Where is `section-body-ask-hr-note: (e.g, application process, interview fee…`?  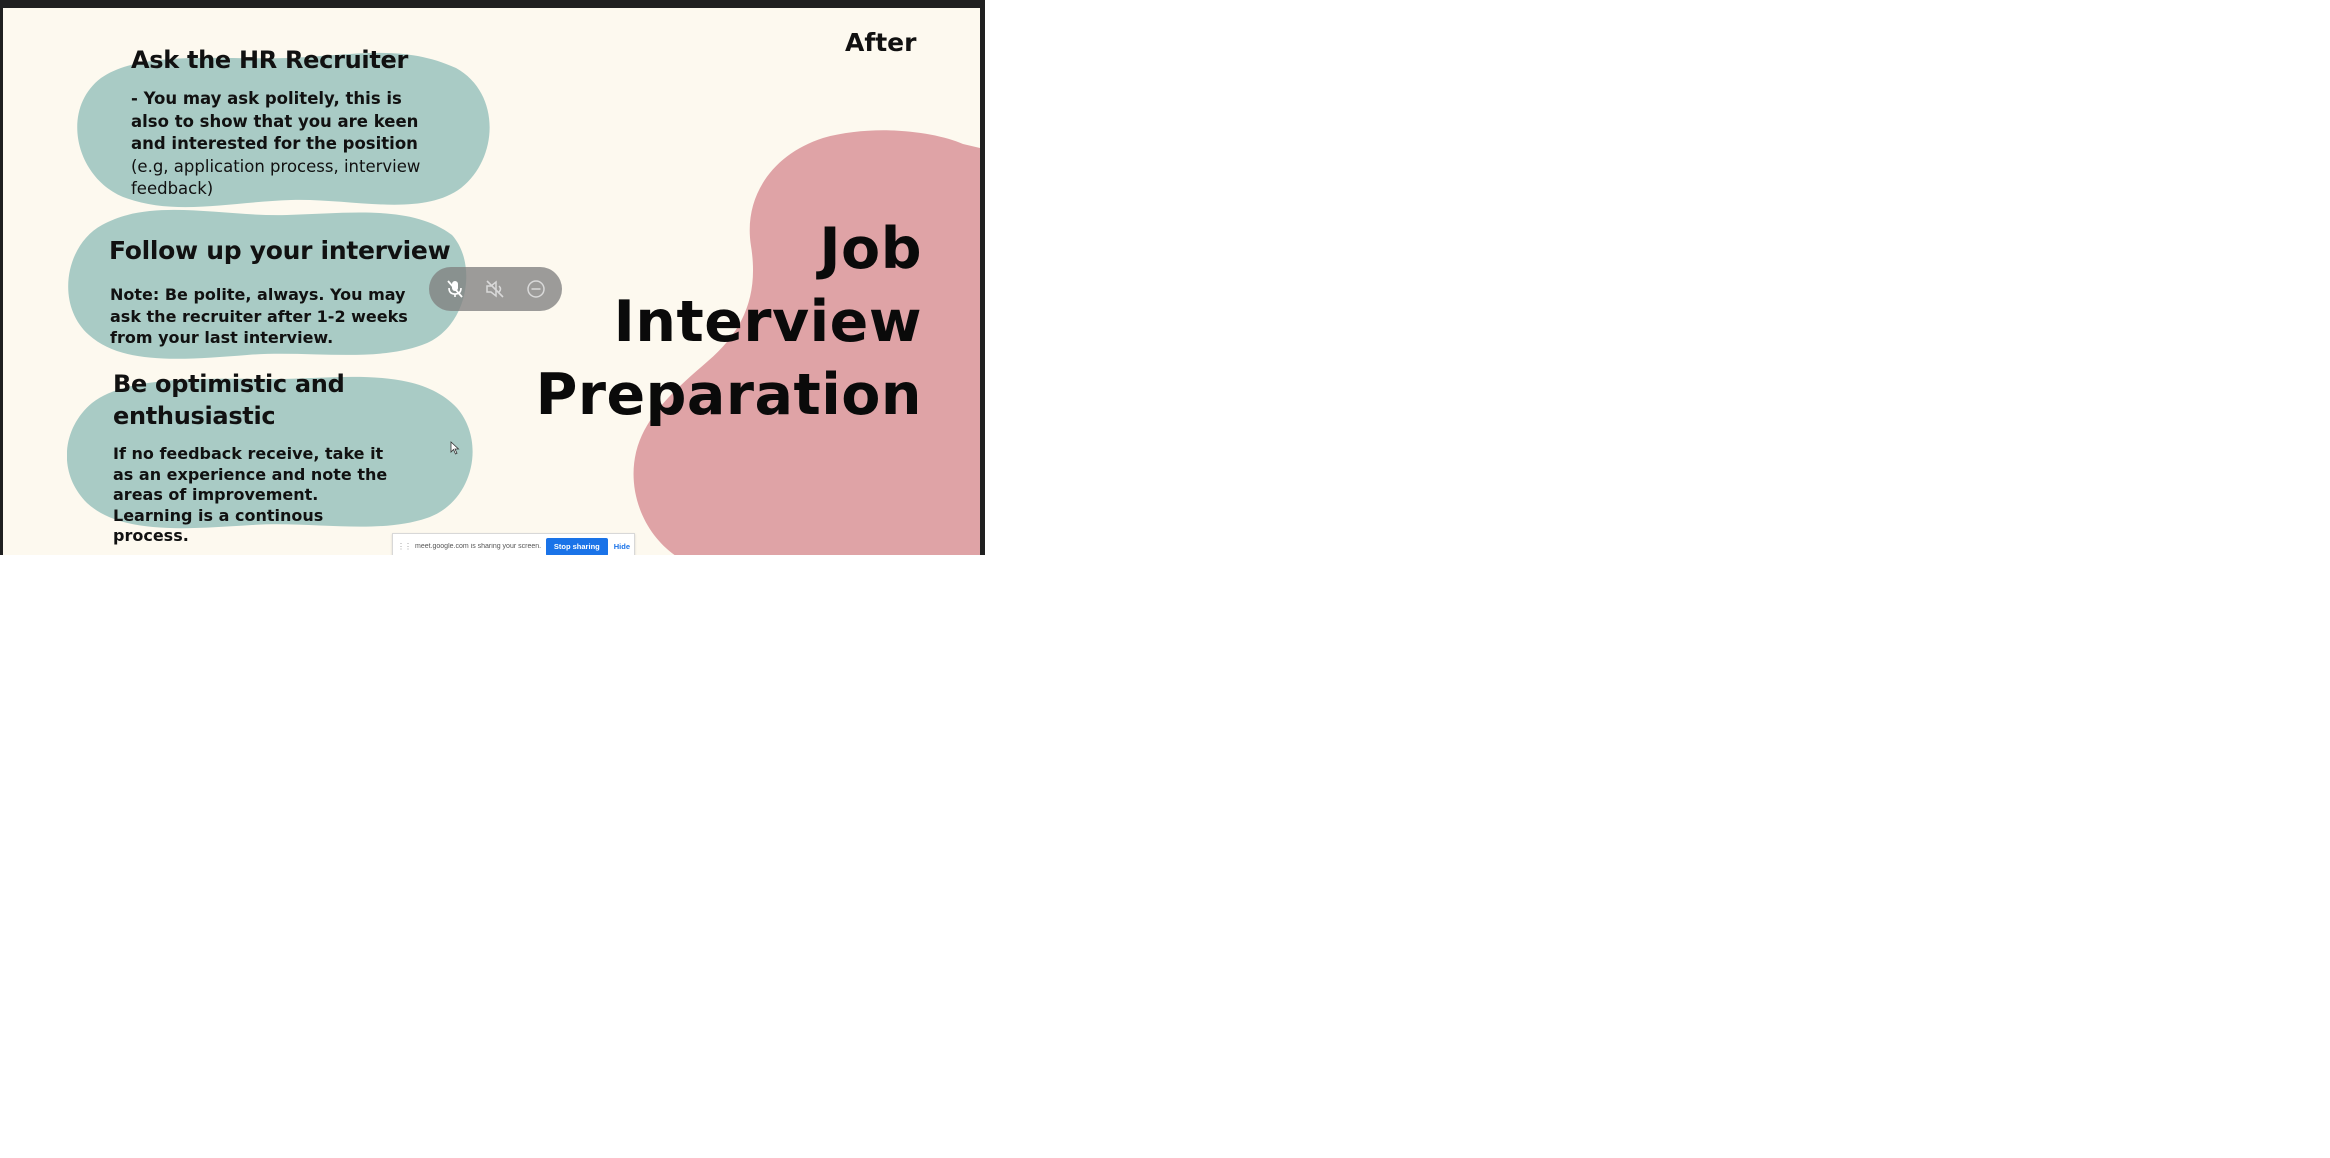
section-body-ask-hr-note: (e.g, application process, interview fee… is located at coordinates (276, 177).